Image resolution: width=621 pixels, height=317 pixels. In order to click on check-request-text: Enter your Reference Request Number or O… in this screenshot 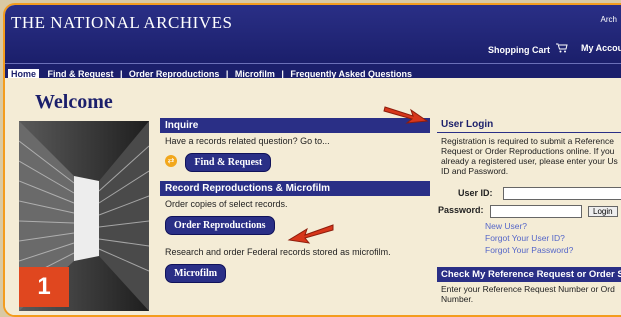, I will do `click(528, 294)`.